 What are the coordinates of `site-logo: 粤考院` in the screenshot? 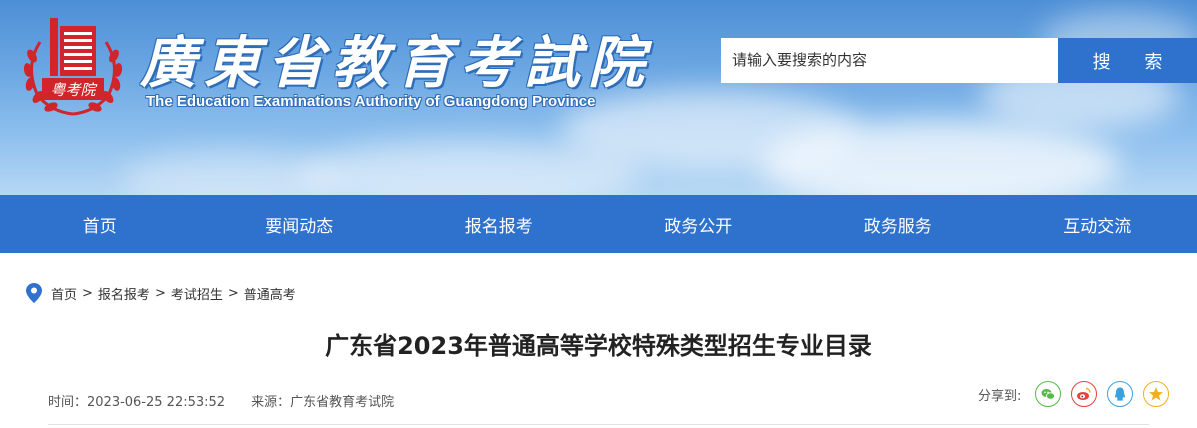 It's located at (73, 67).